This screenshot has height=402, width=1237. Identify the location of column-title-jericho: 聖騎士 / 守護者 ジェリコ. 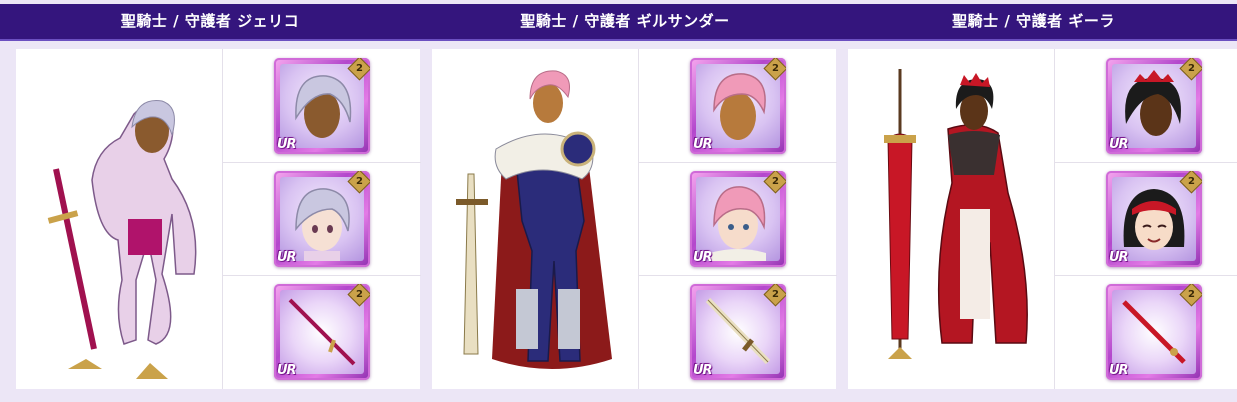
(210, 21).